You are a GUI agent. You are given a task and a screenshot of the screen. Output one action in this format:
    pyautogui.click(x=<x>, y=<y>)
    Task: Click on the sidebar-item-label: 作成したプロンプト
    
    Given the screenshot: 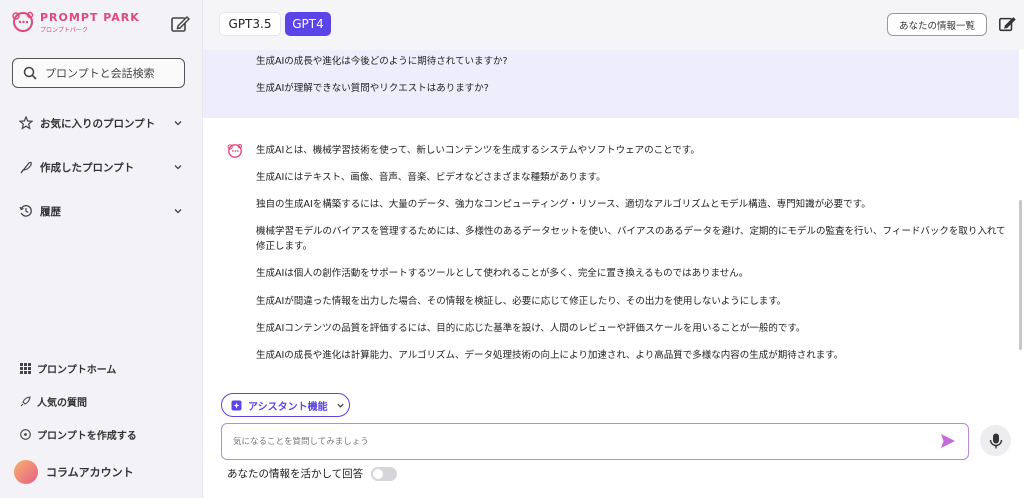 What is the action you would take?
    pyautogui.click(x=87, y=167)
    